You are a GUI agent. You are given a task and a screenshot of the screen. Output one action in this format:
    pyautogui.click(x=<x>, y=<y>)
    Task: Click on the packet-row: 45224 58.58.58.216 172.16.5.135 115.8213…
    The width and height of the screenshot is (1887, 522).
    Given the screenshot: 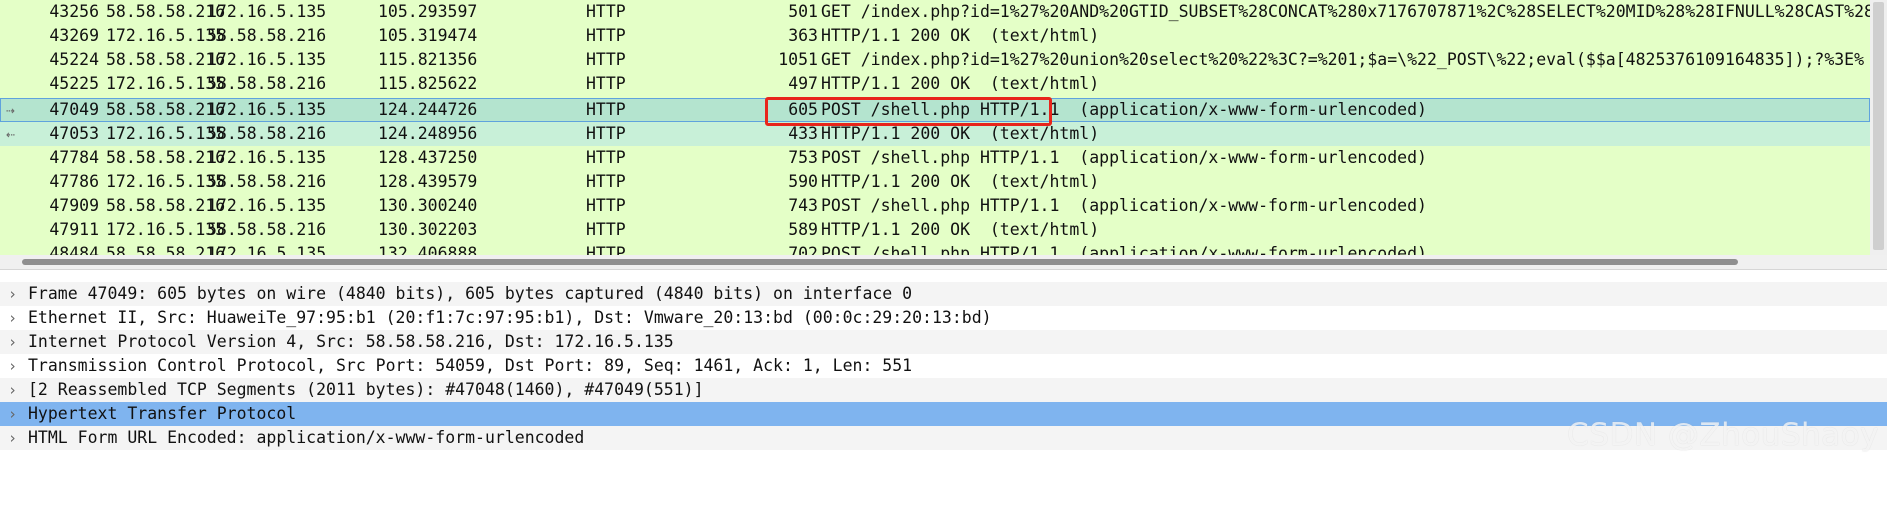 What is the action you would take?
    pyautogui.click(x=935, y=60)
    